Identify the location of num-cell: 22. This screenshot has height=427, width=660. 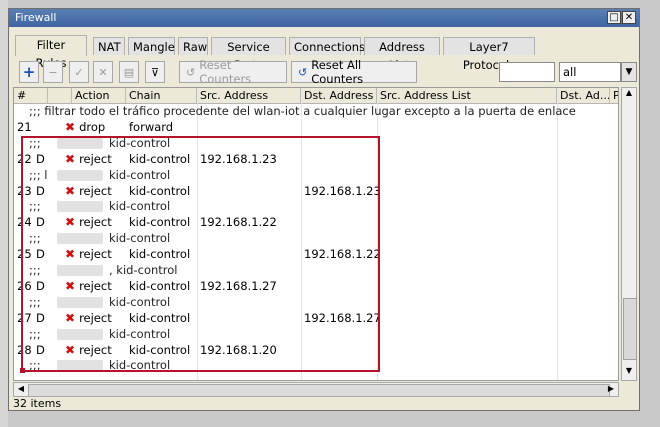
(24, 158).